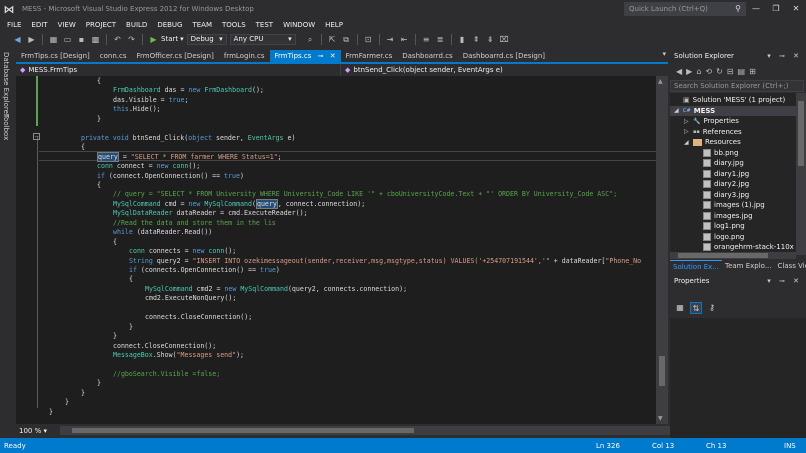  I want to click on format-icon: ⊡, so click(368, 39).